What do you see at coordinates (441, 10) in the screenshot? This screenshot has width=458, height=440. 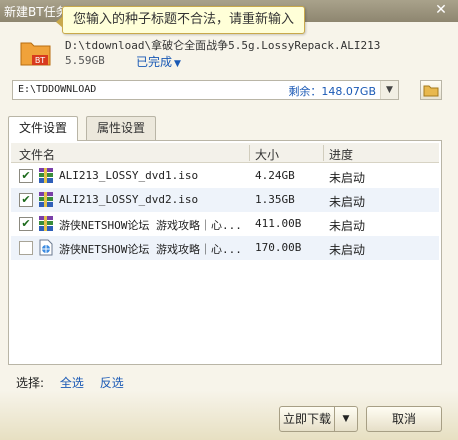 I see `close-icon: ✕` at bounding box center [441, 10].